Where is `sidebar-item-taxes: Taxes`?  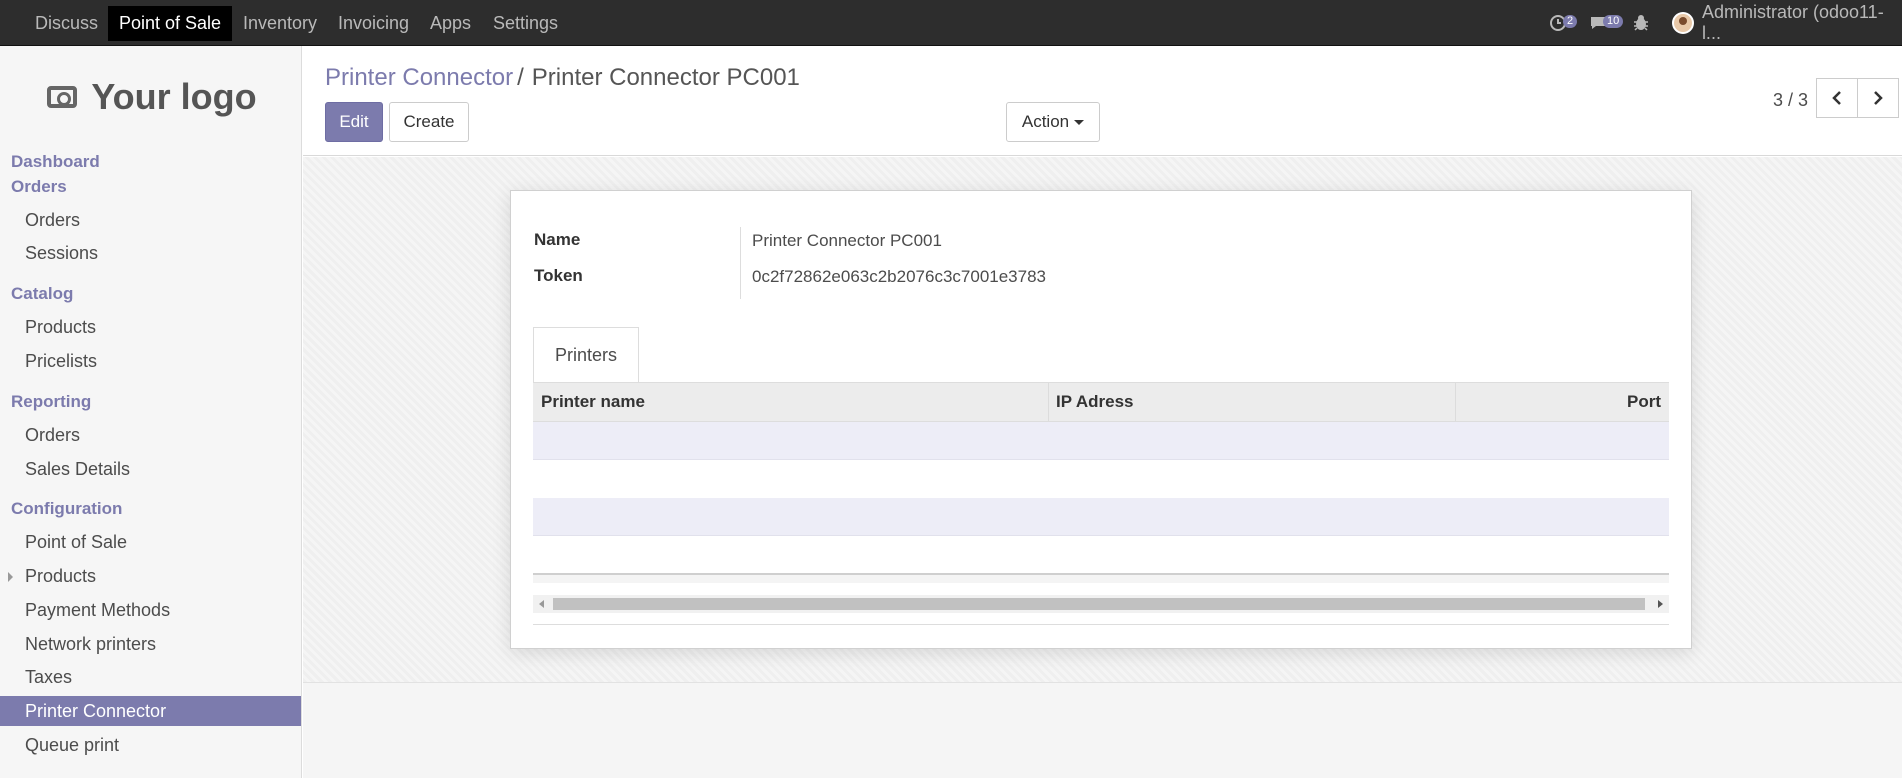
sidebar-item-taxes: Taxes is located at coordinates (150, 677).